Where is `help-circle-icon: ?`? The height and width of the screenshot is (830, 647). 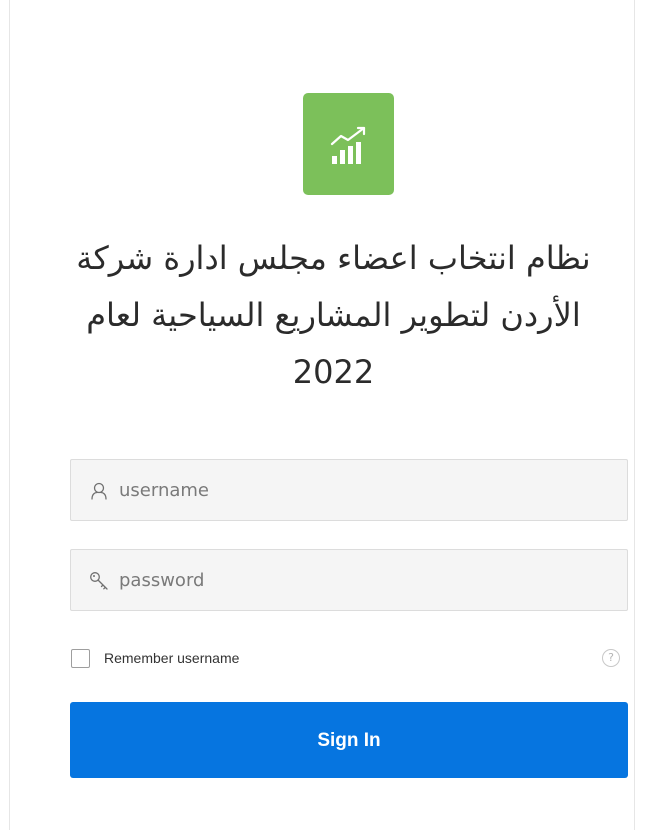
help-circle-icon: ? is located at coordinates (611, 658).